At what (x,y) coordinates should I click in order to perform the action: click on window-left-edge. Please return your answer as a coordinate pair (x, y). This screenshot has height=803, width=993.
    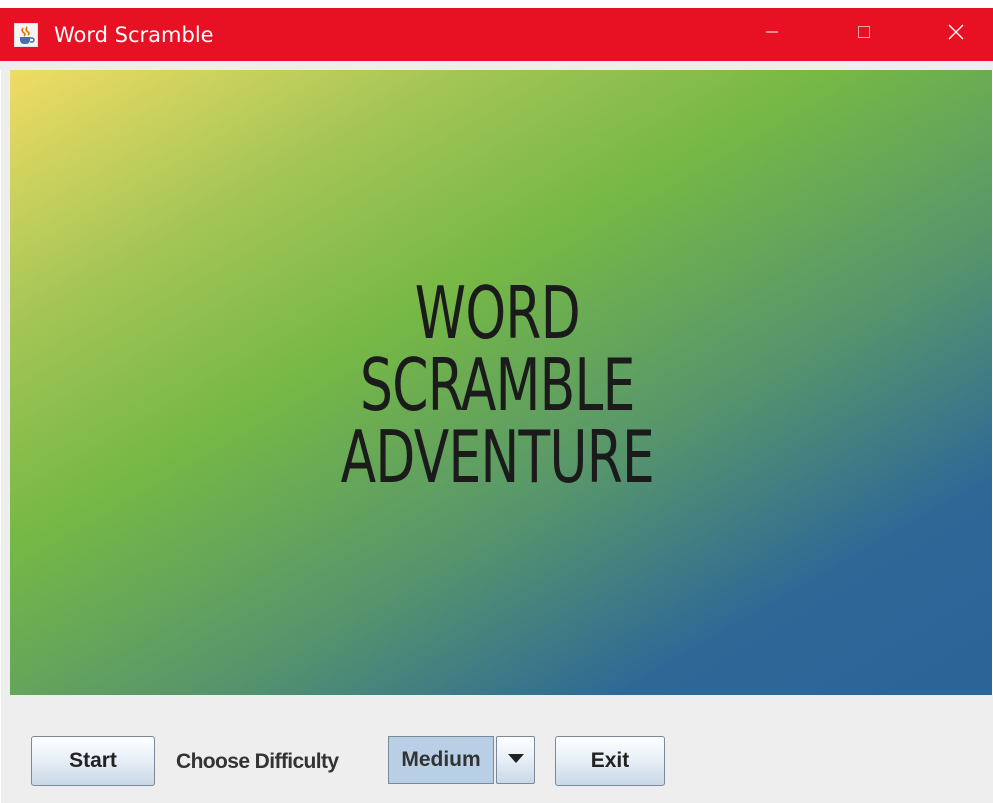
    Looking at the image, I should click on (5, 432).